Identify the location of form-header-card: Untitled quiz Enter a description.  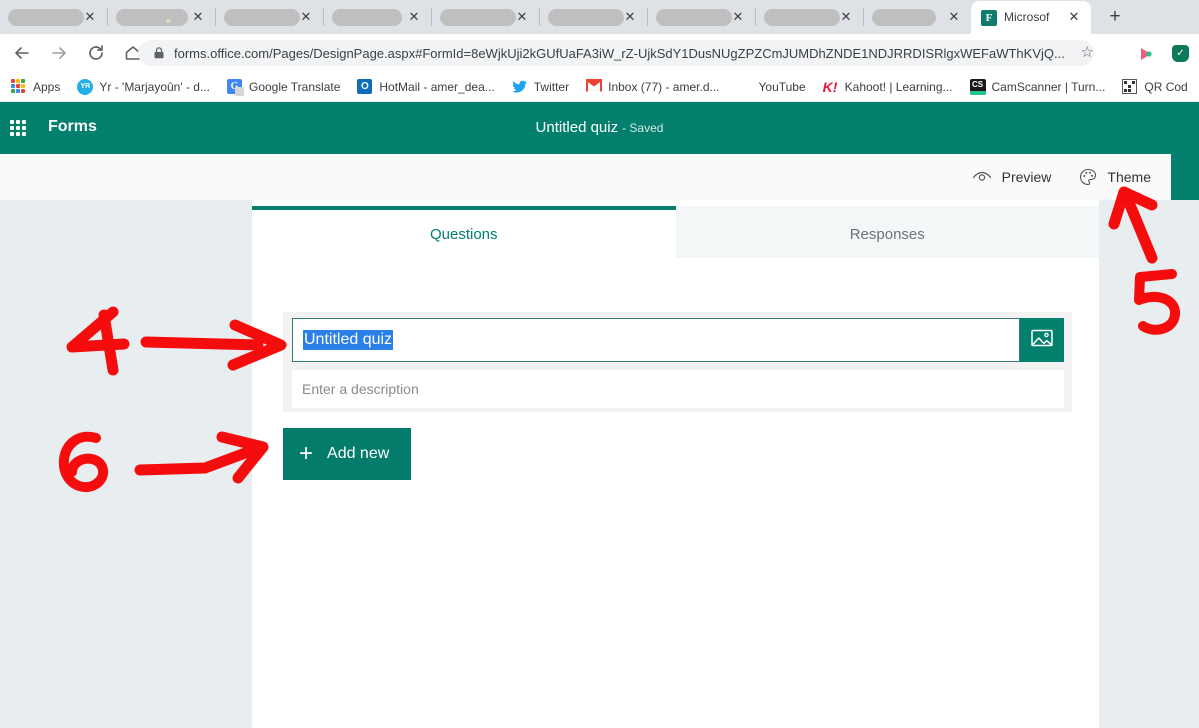
(677, 362).